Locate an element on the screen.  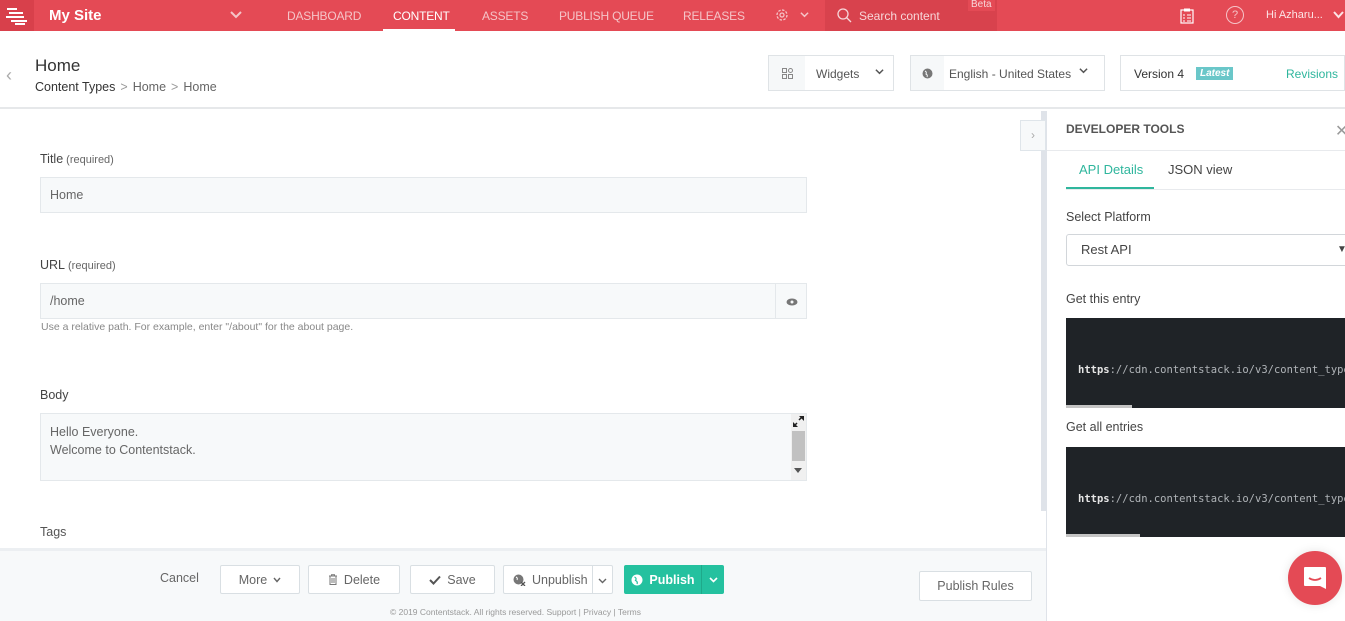
contentstack-logo-icon is located at coordinates (17, 15).